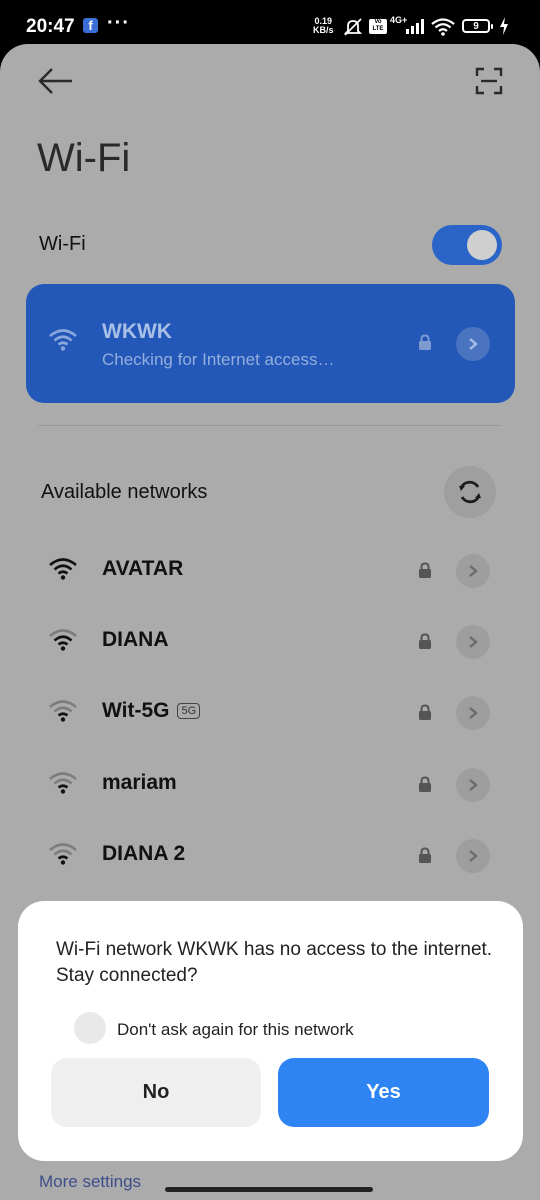 Image resolution: width=540 pixels, height=1200 pixels. I want to click on network-speed-unit: KB/s, so click(323, 30).